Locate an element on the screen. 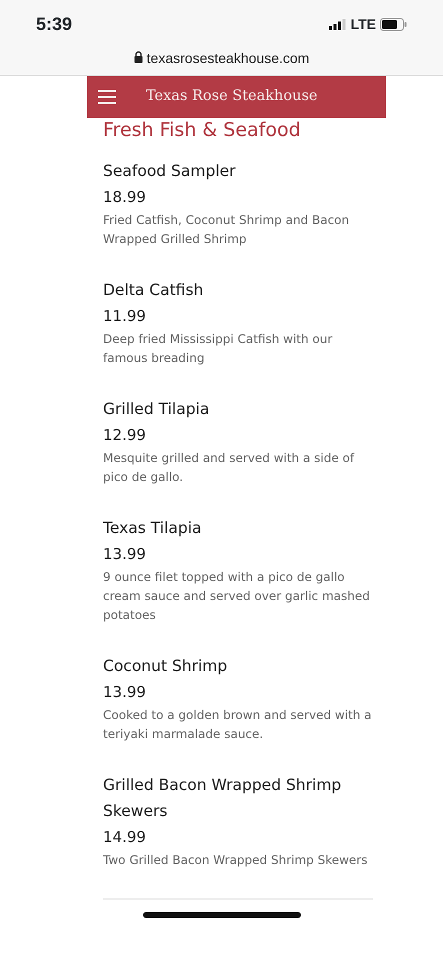  item-description: Deep fried Mississippi Catfish with our famous breading is located at coordinates (218, 349).